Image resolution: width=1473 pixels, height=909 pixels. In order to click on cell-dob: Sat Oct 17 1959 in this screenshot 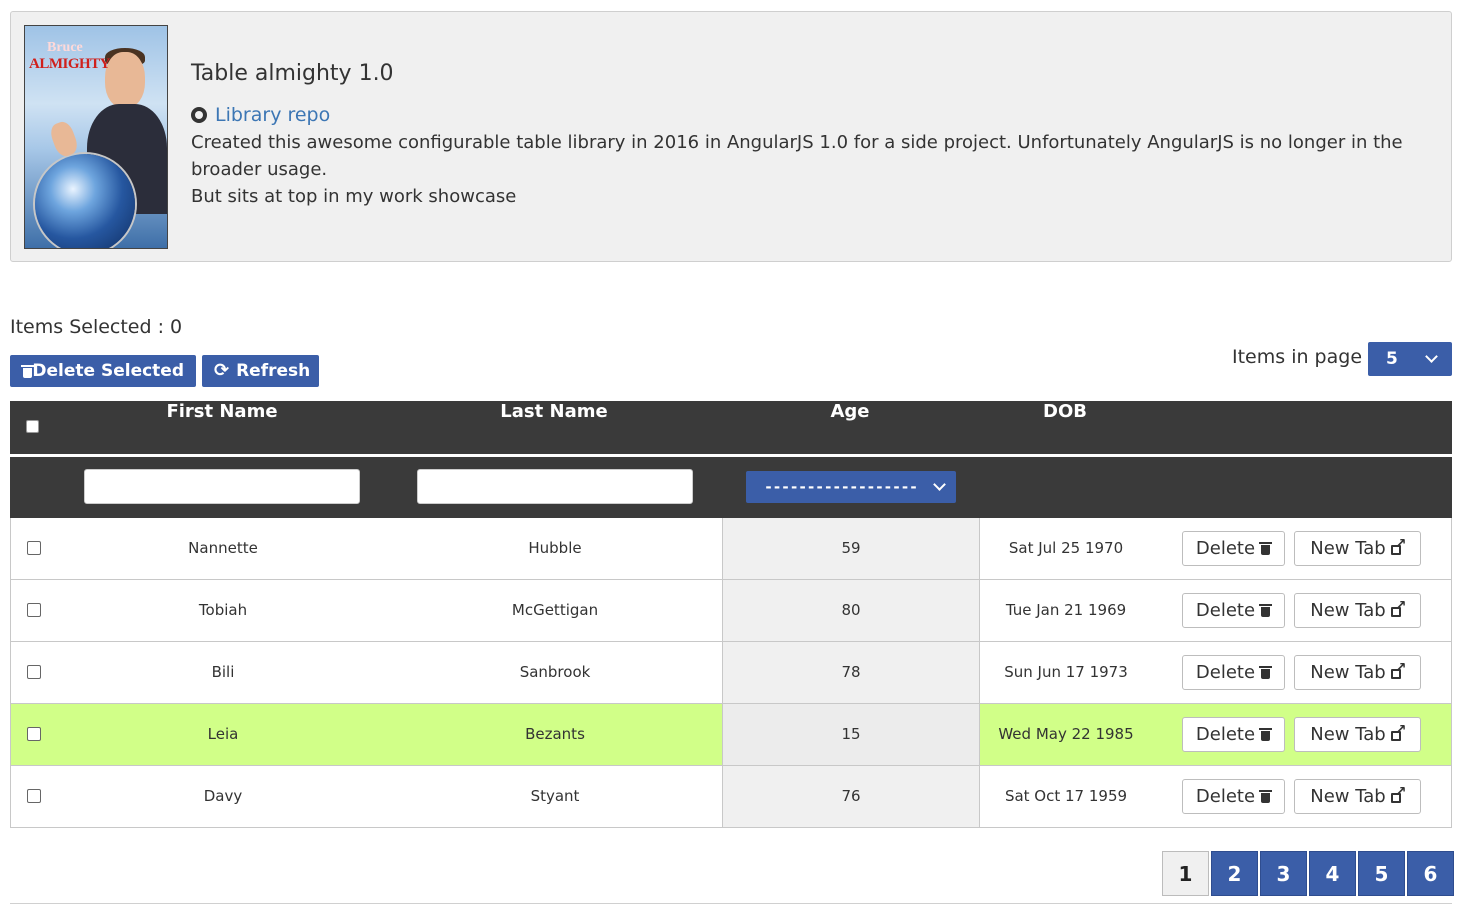, I will do `click(1066, 796)`.